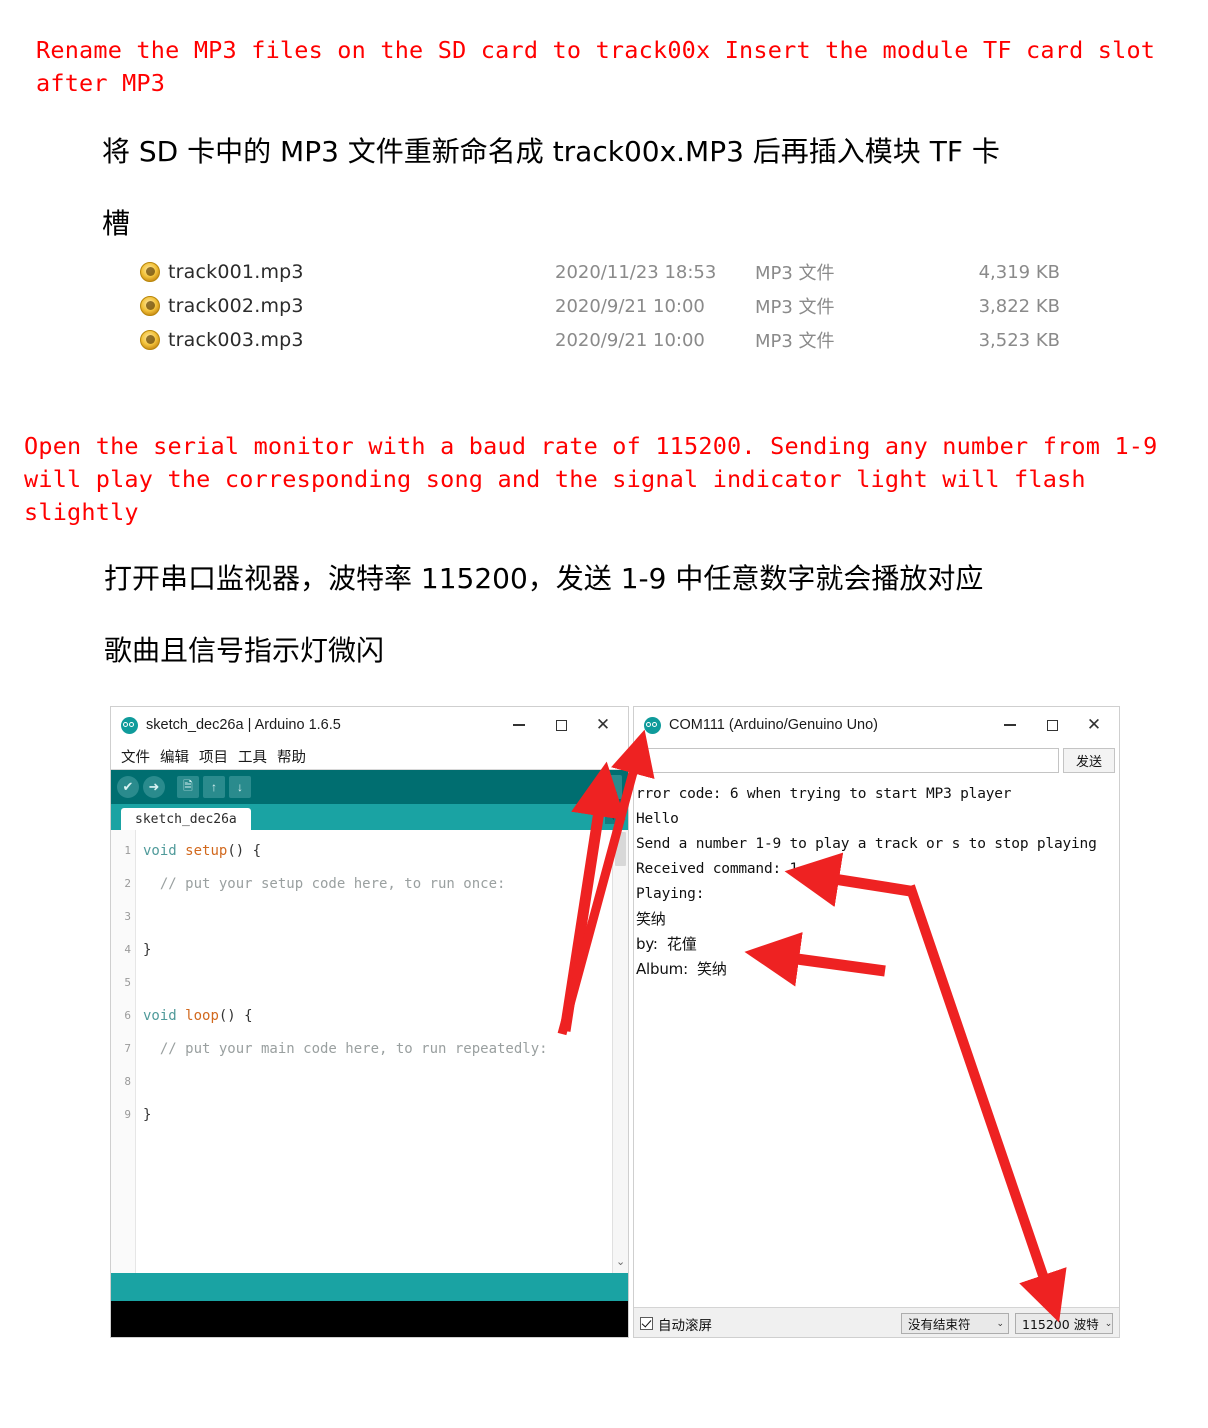  I want to click on ide-toolbar: ✔ ➜ 🗎 ↑ ↓ 🔍, so click(369, 787).